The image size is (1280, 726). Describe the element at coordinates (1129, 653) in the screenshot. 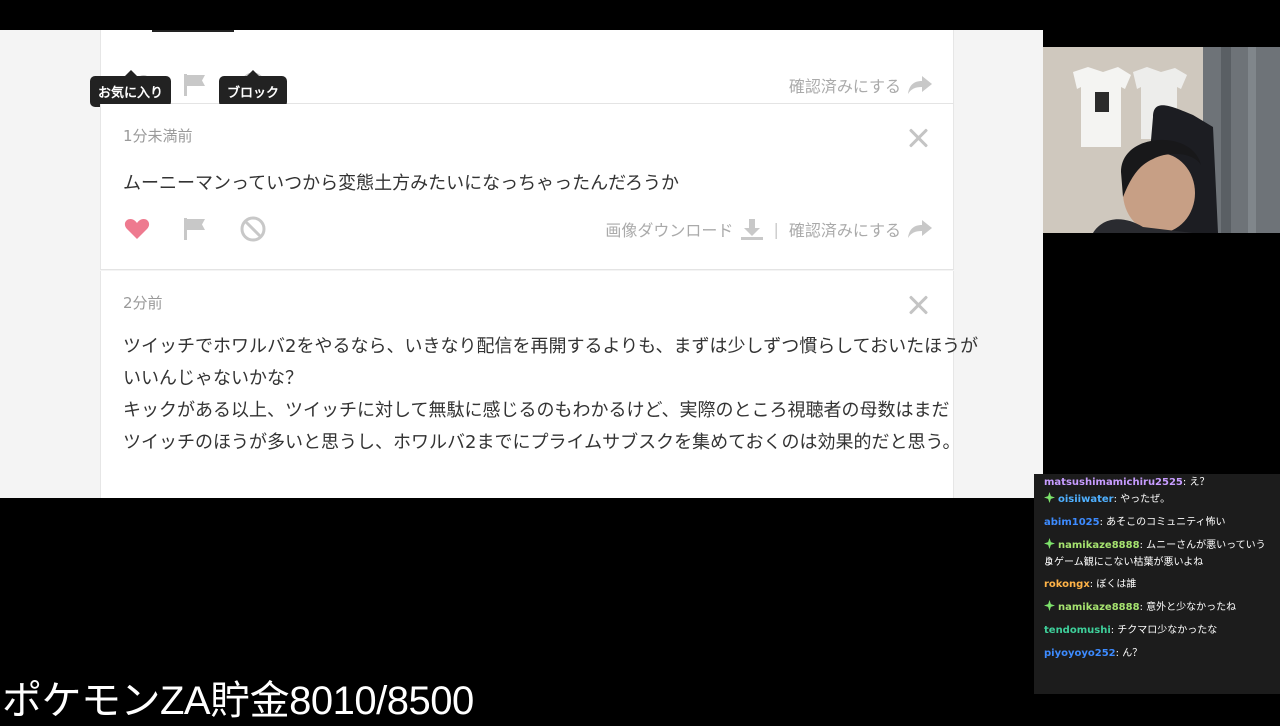

I see `chat-text: : ん？` at that location.